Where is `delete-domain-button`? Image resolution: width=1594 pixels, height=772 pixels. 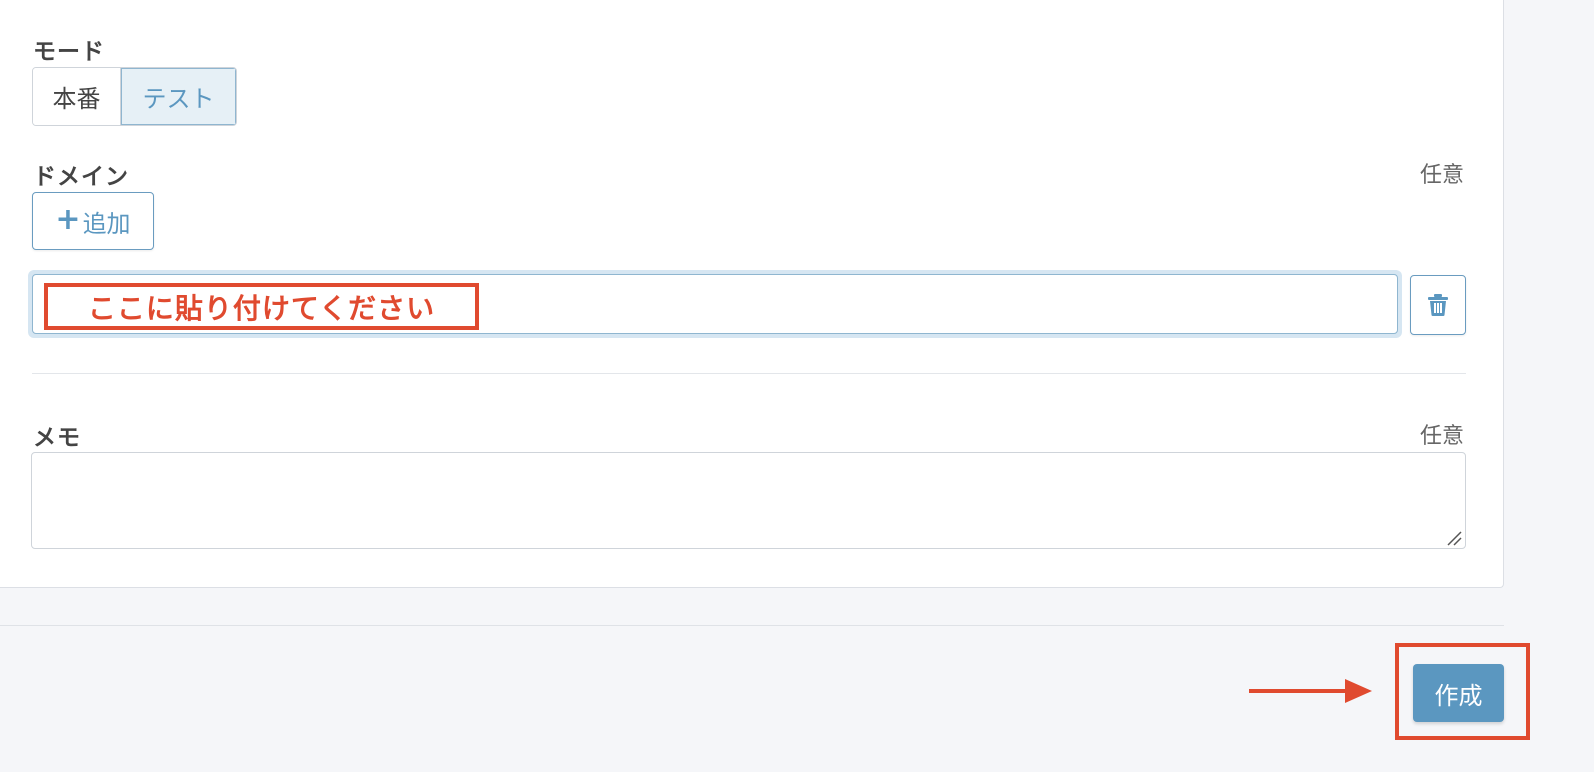
delete-domain-button is located at coordinates (1438, 305).